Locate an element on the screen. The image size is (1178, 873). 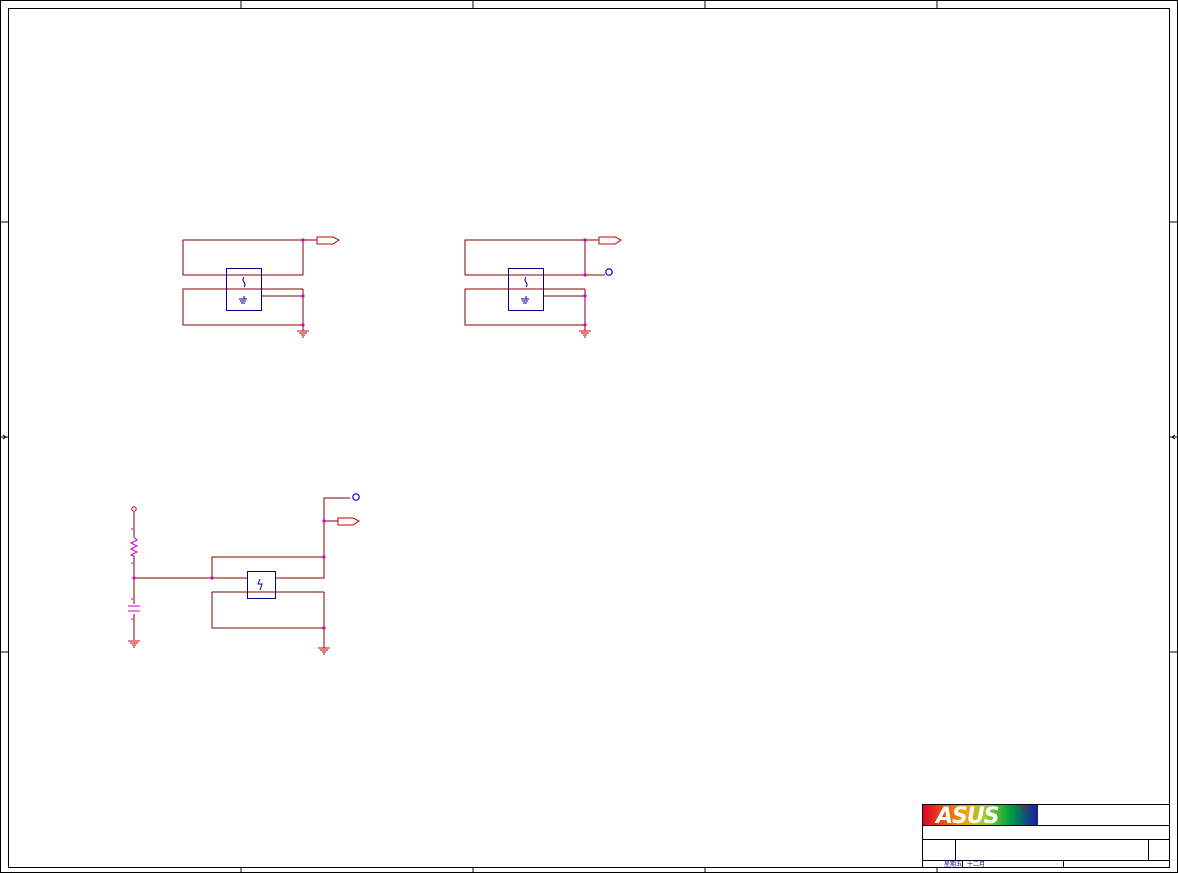
date-month: 十二月 is located at coordinates (976, 864).